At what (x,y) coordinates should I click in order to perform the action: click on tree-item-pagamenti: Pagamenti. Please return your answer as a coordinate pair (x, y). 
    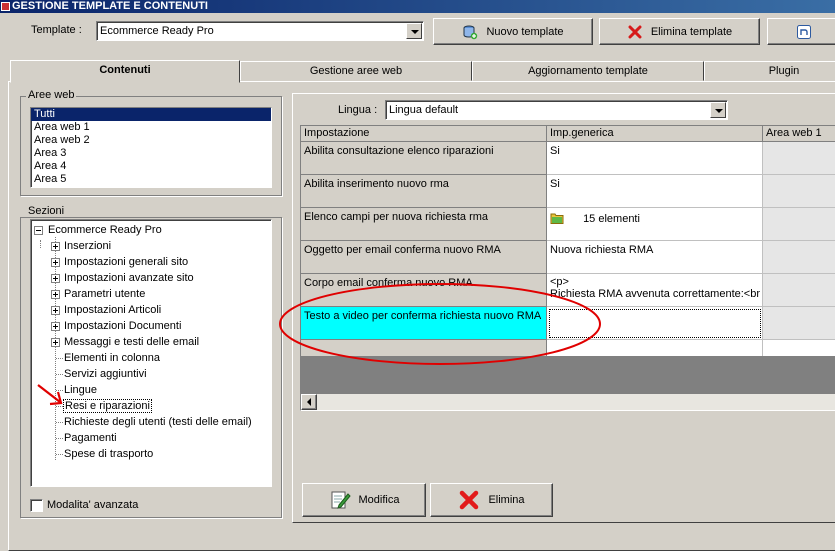
    Looking at the image, I should click on (86, 438).